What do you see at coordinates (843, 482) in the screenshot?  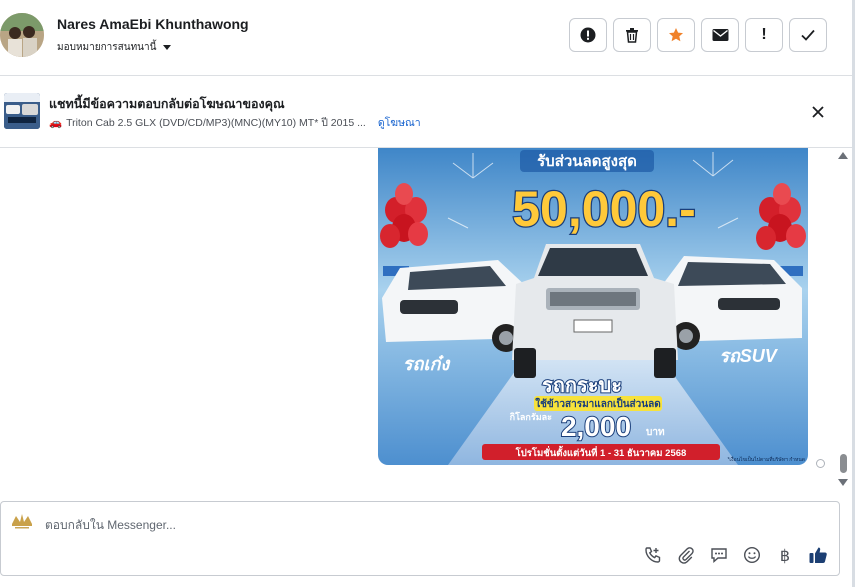 I see `scroll-down-arrow` at bounding box center [843, 482].